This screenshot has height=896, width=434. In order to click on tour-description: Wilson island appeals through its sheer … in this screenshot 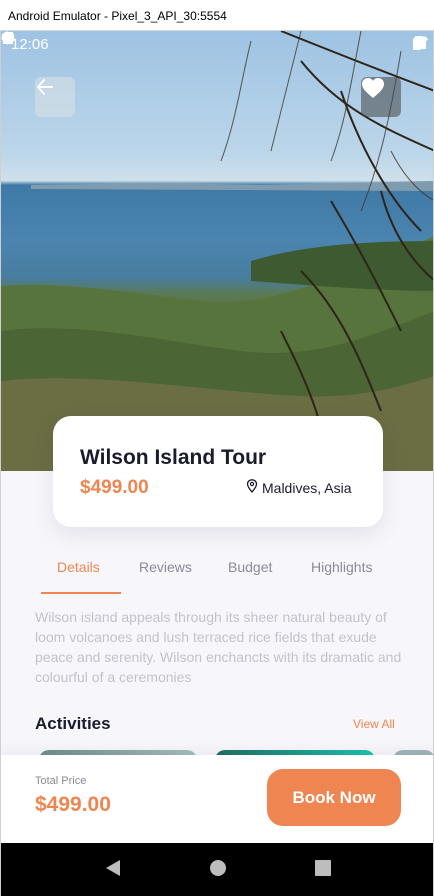, I will do `click(218, 647)`.